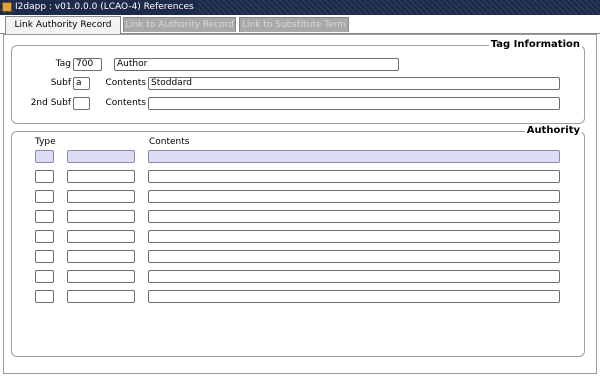 The image size is (600, 377). What do you see at coordinates (81, 83) in the screenshot?
I see `subf-field: a` at bounding box center [81, 83].